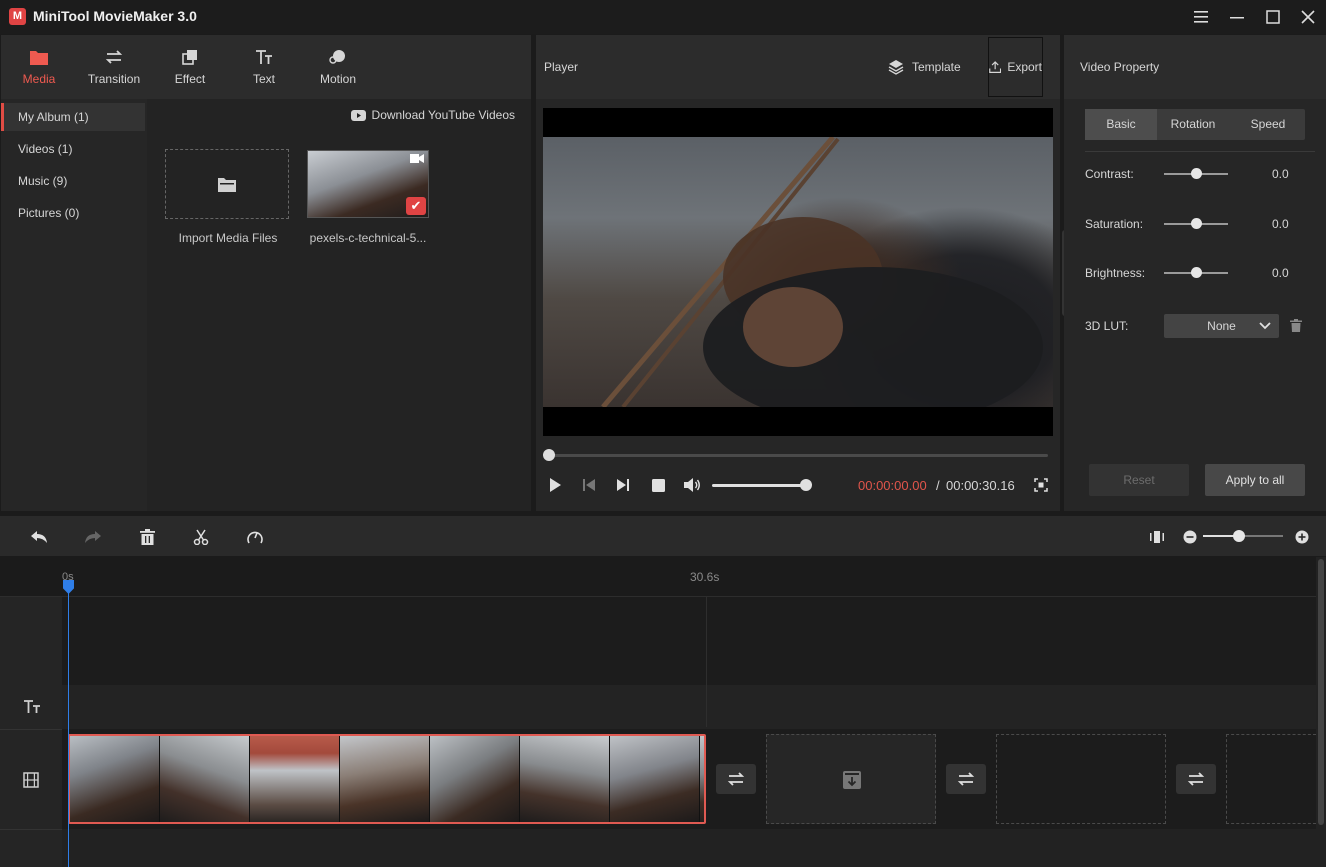  What do you see at coordinates (561, 67) in the screenshot?
I see `player-title: Player` at bounding box center [561, 67].